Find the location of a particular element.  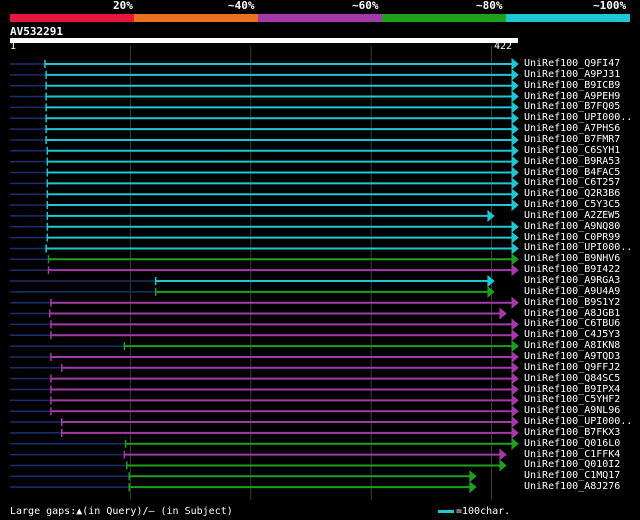

hit-label: UniRef100_A8J276 is located at coordinates (572, 486).